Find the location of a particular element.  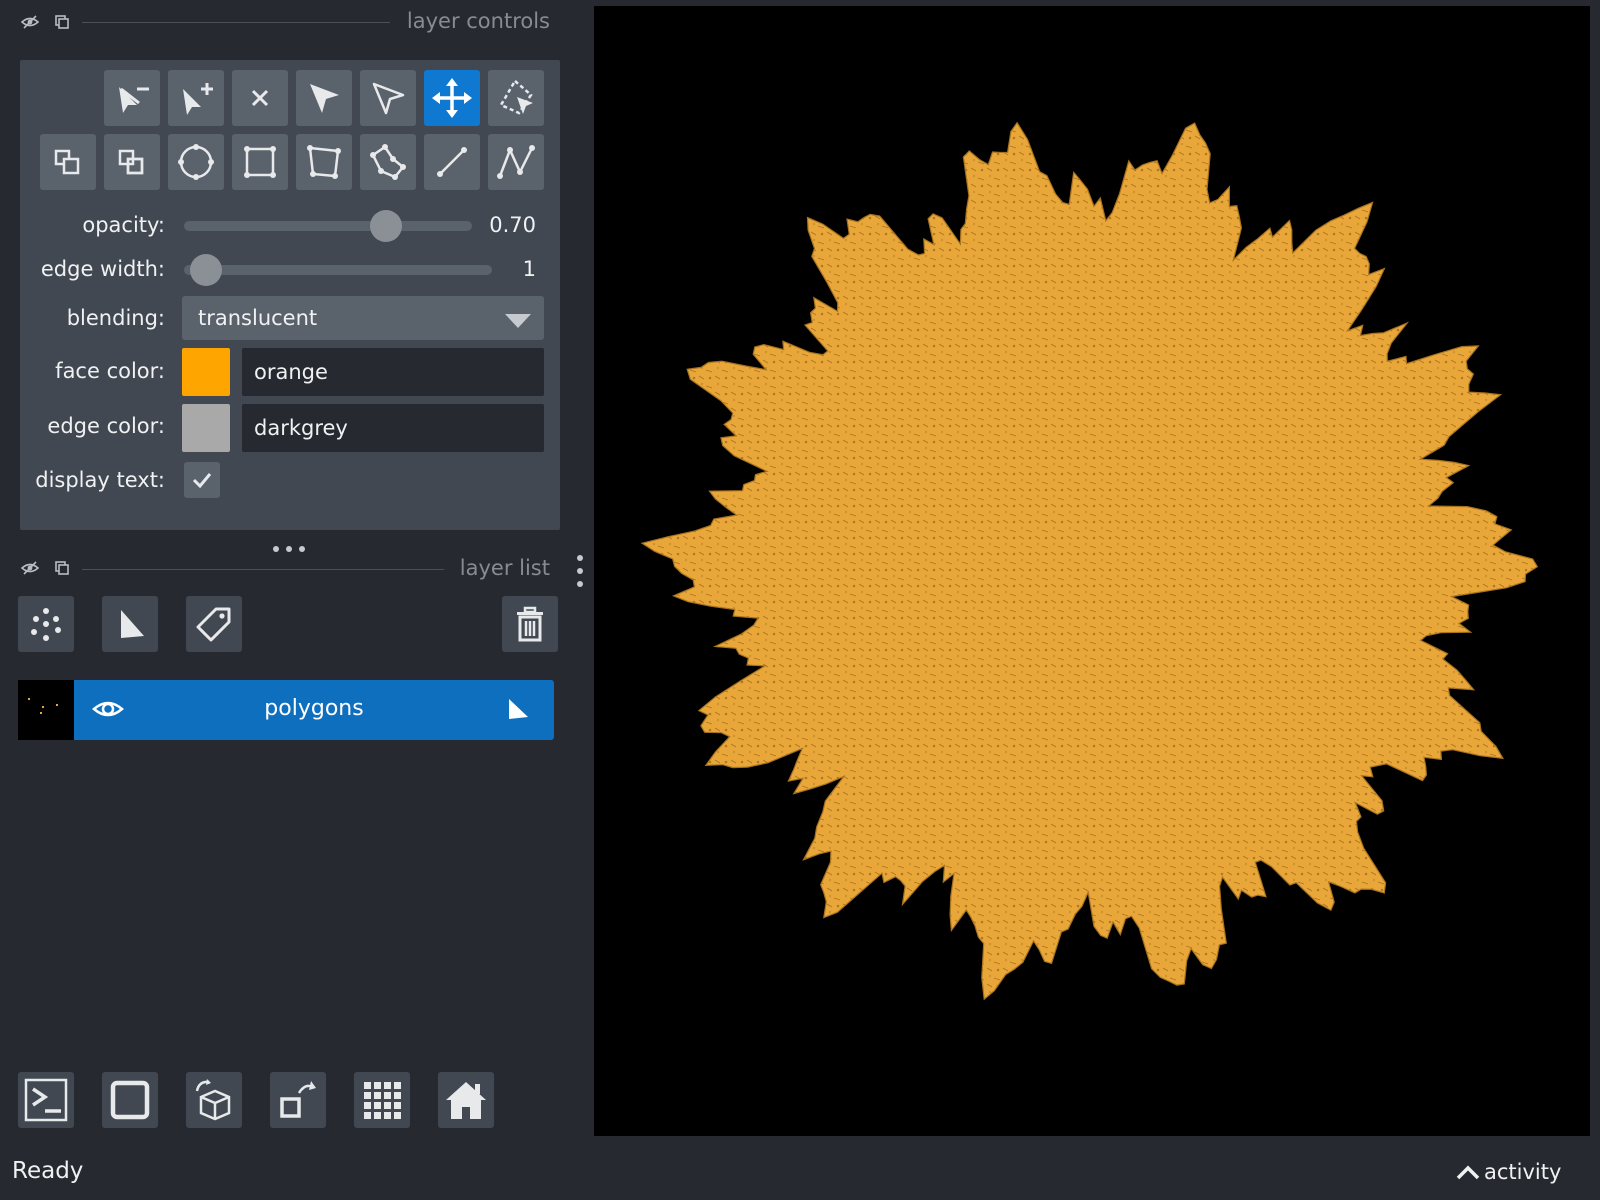

console-button is located at coordinates (46, 1100).